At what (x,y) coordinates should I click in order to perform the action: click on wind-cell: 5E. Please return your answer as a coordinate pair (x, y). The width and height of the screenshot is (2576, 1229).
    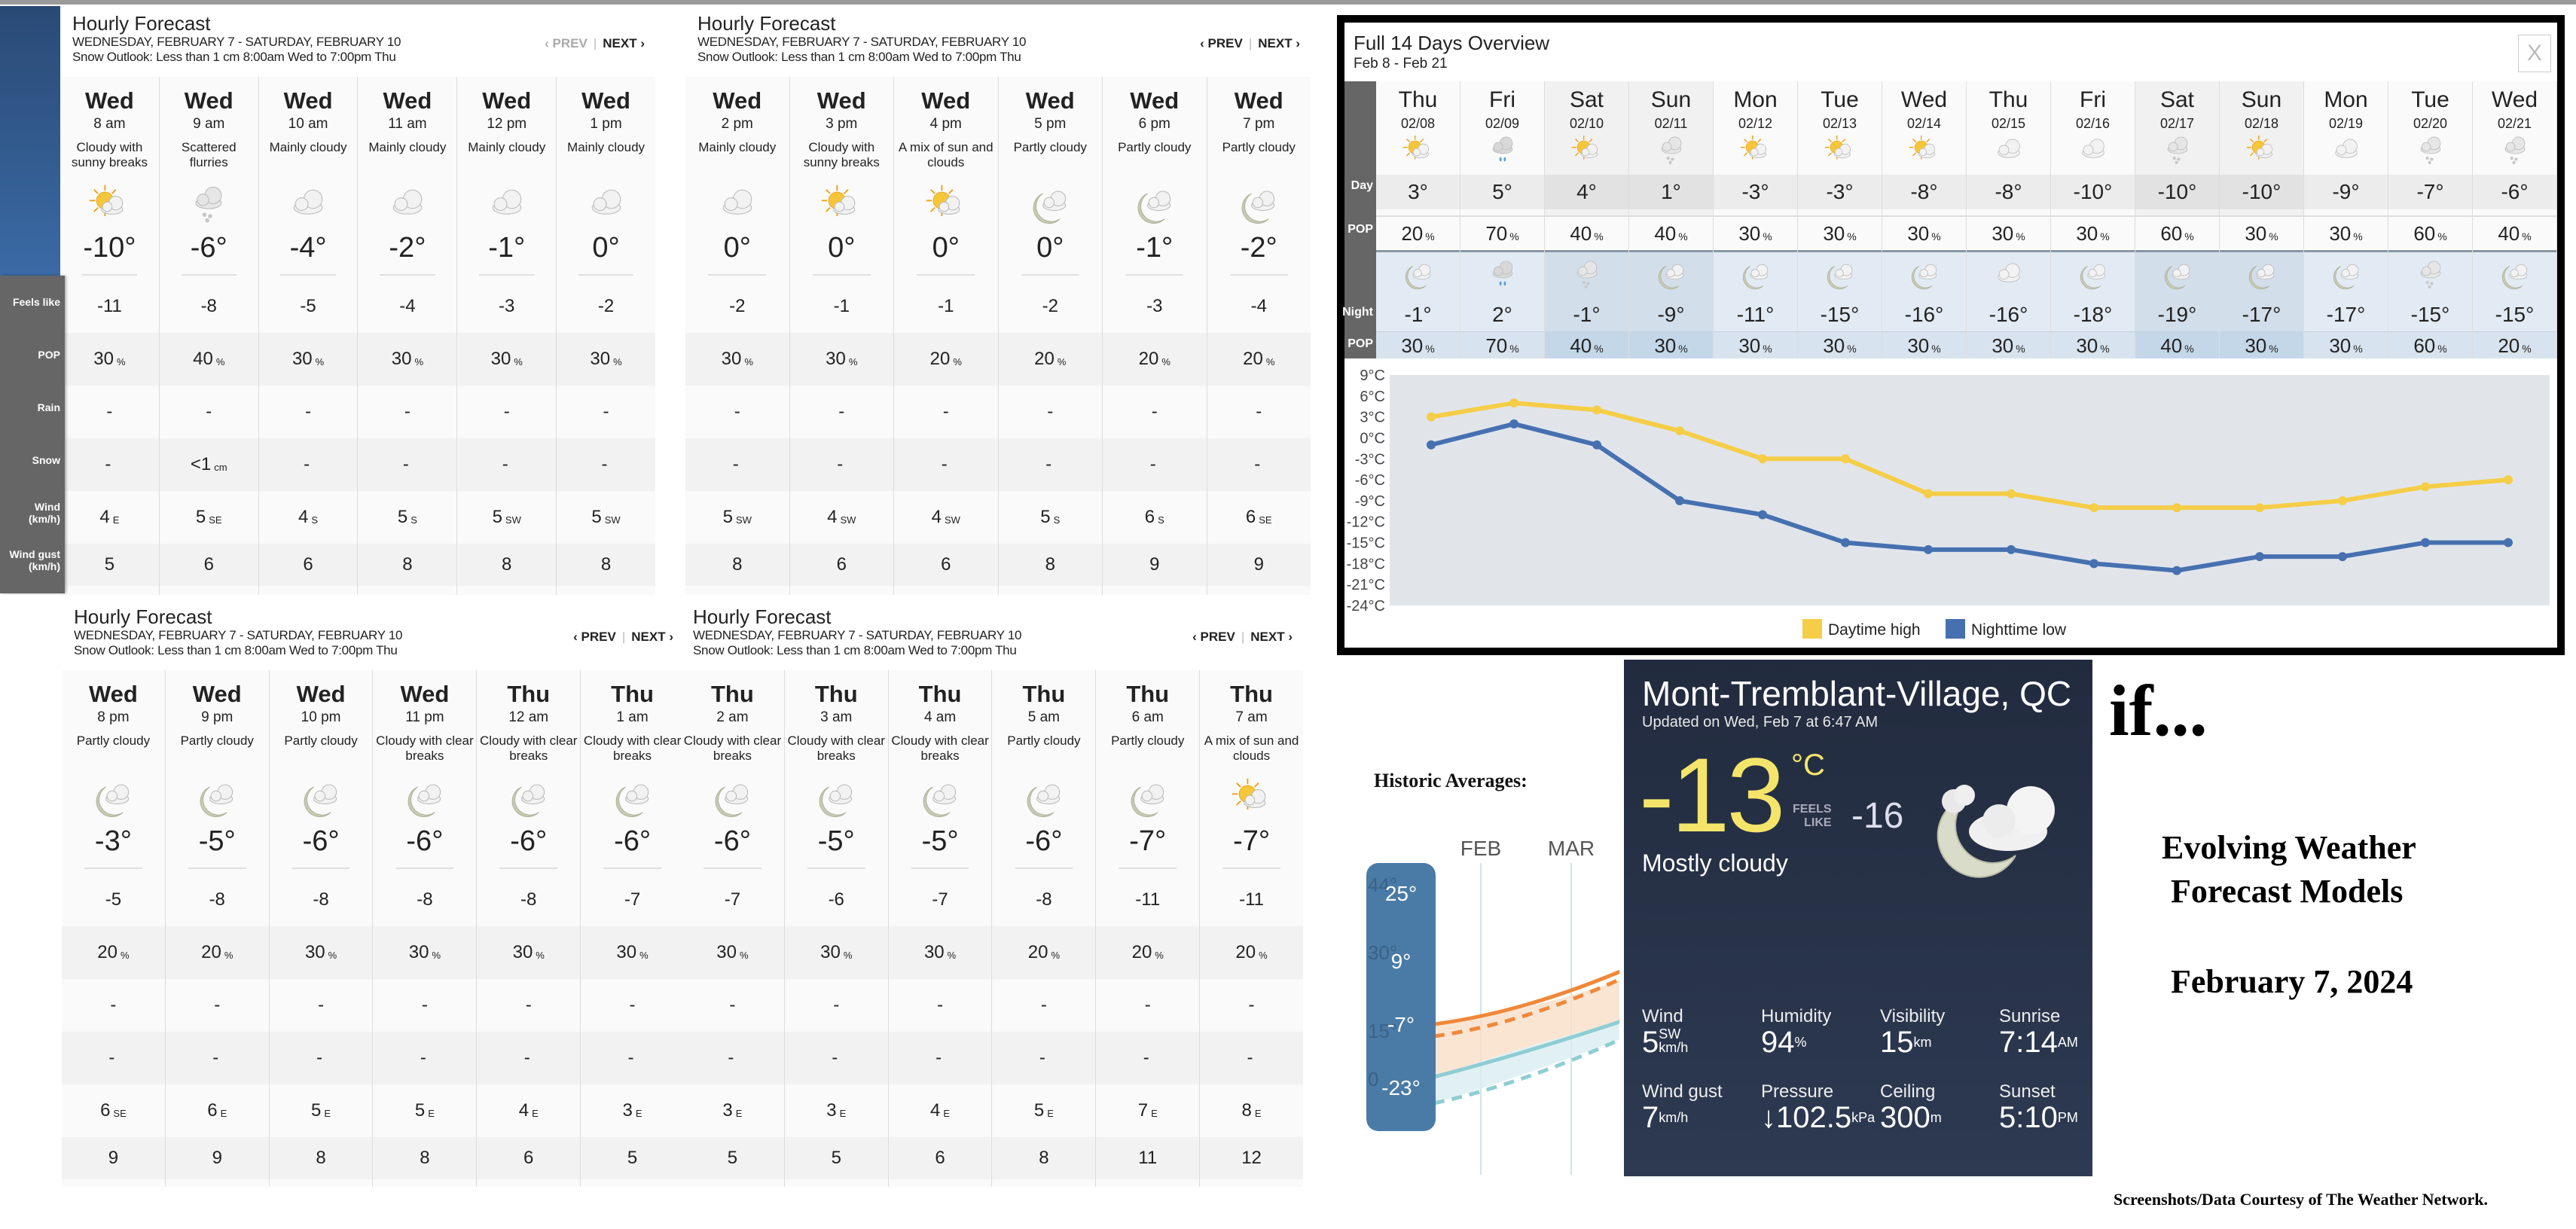
    Looking at the image, I should click on (1044, 1110).